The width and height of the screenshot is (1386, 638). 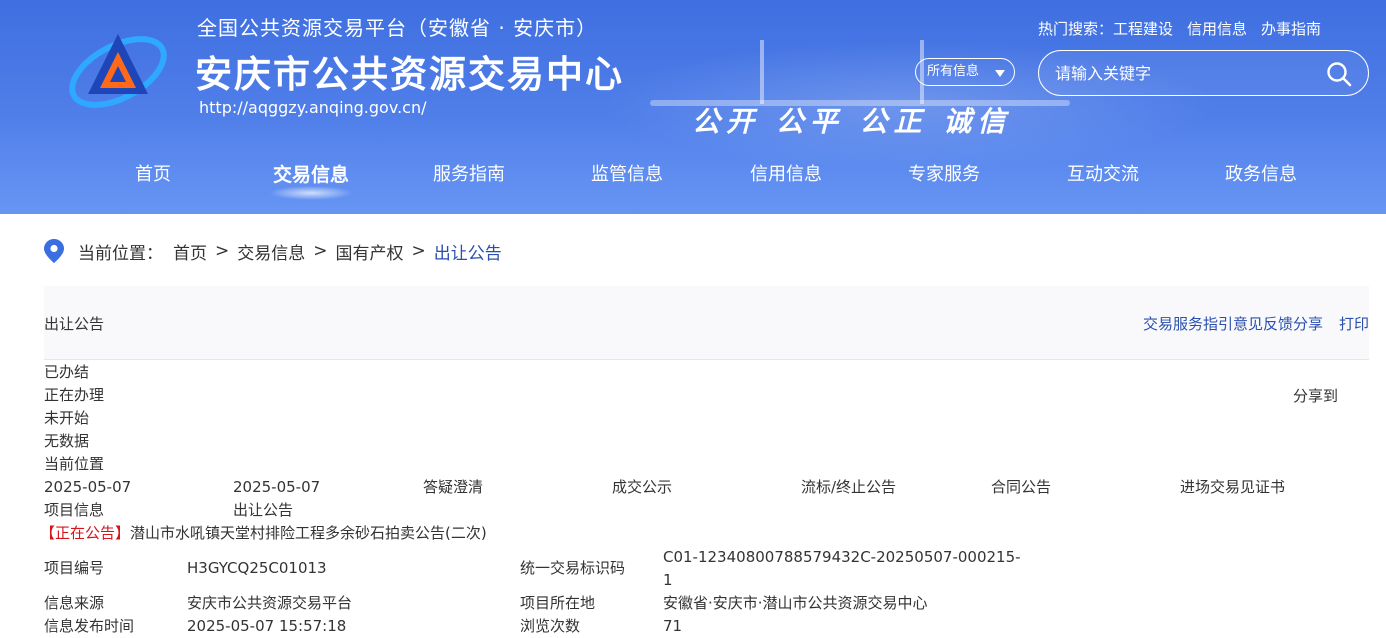 What do you see at coordinates (848, 487) in the screenshot?
I see `timeline-step-failed-termination: 流标/终止公告` at bounding box center [848, 487].